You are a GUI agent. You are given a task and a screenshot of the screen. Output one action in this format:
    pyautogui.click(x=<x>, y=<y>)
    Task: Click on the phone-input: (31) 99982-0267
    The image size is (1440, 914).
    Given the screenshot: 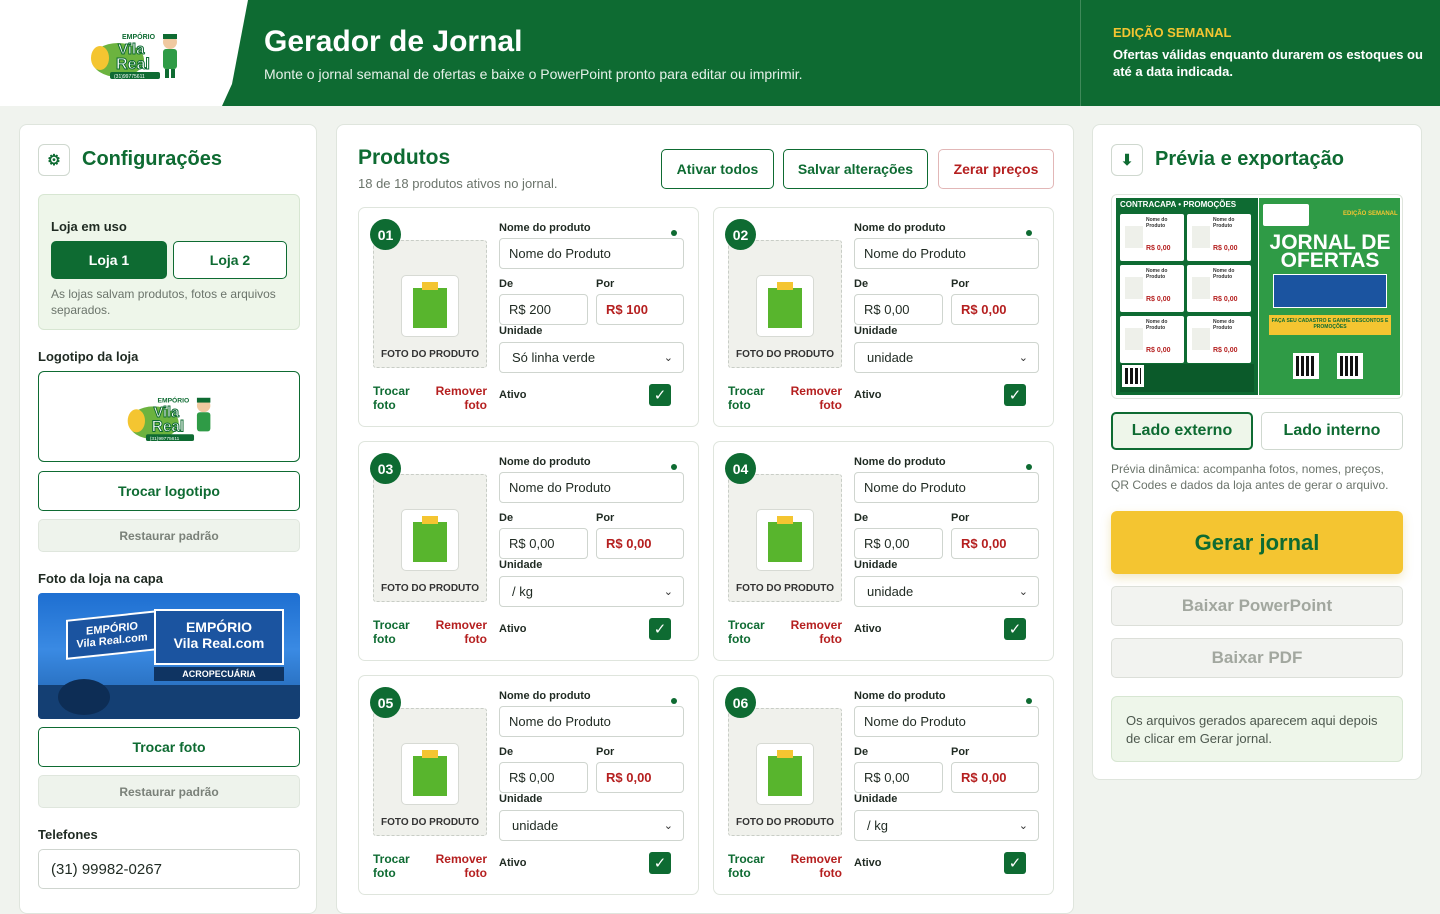 What is the action you would take?
    pyautogui.click(x=169, y=869)
    